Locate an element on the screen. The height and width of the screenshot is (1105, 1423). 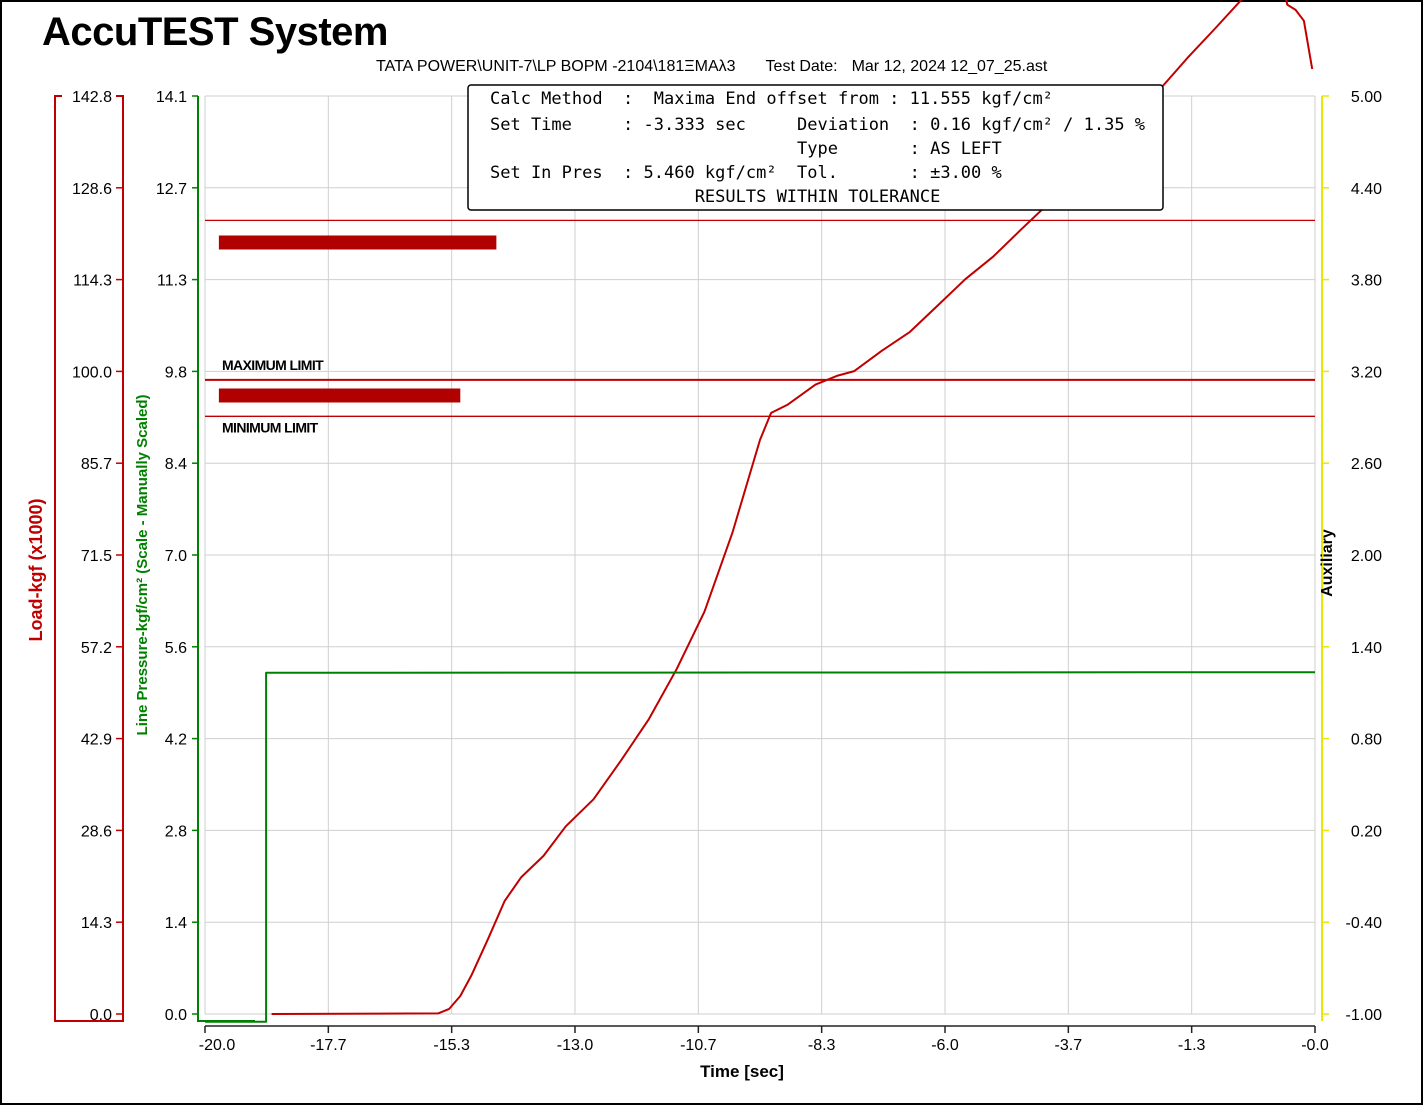
load-tick-label: 128.6 is located at coordinates (92, 189).